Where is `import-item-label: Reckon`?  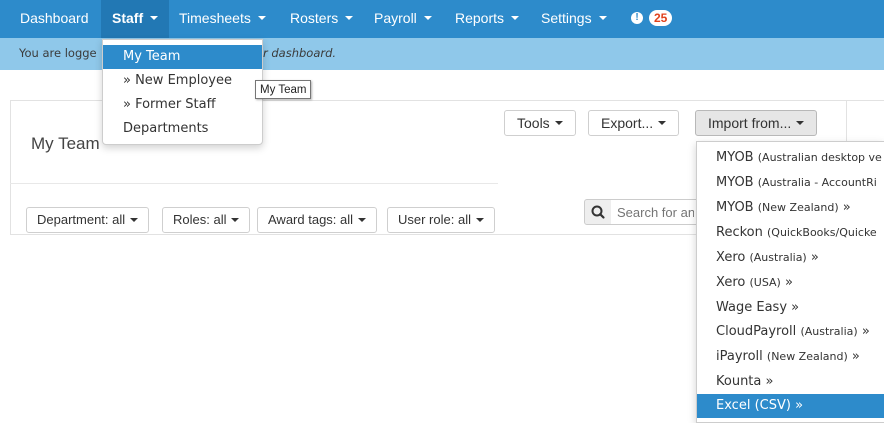
import-item-label: Reckon is located at coordinates (739, 232).